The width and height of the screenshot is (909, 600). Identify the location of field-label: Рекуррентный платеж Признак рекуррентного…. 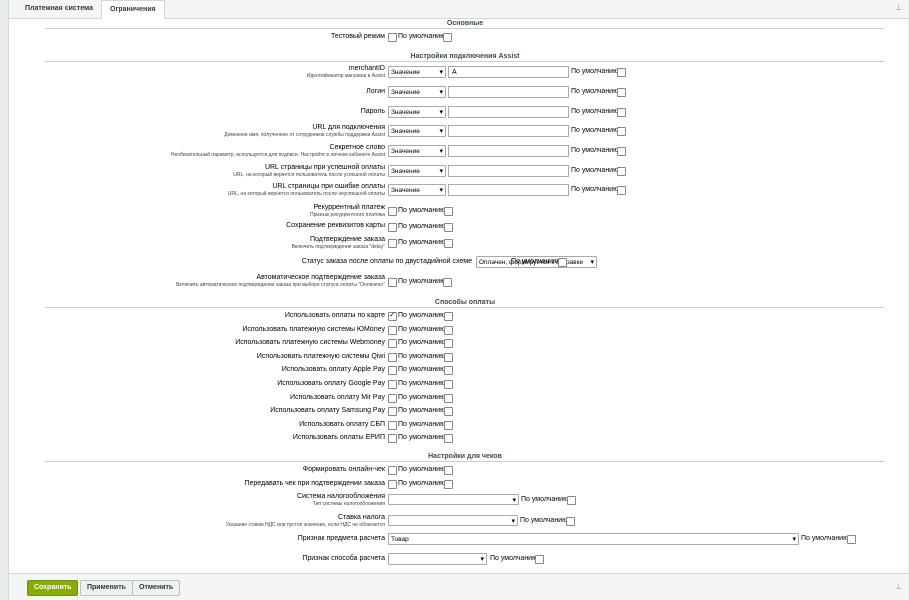
(347, 211).